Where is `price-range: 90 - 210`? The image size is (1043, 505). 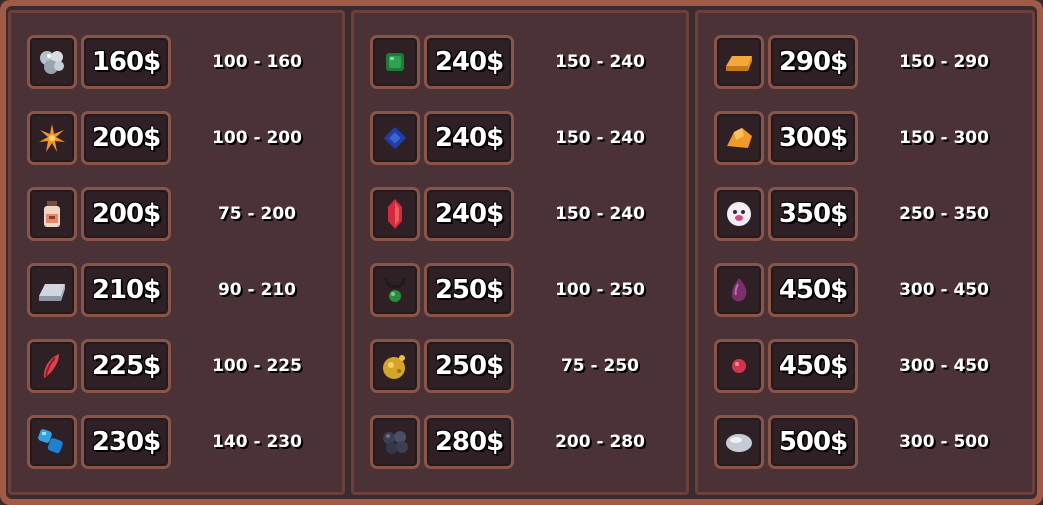
price-range: 90 - 210 is located at coordinates (257, 290).